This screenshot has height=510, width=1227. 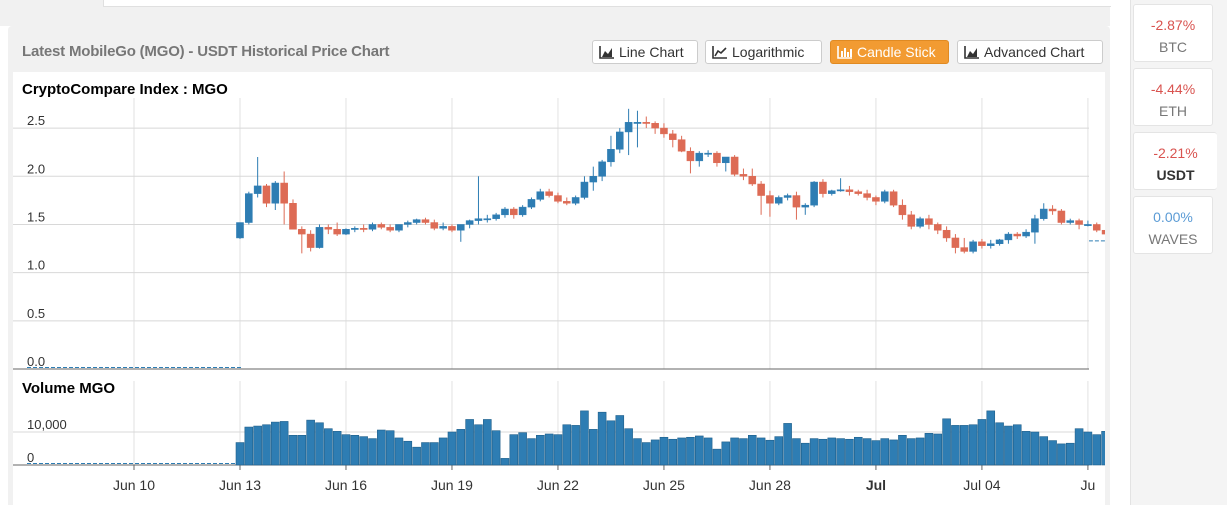 I want to click on pair-tile-waves: 0.00% WAVES, so click(x=1173, y=225).